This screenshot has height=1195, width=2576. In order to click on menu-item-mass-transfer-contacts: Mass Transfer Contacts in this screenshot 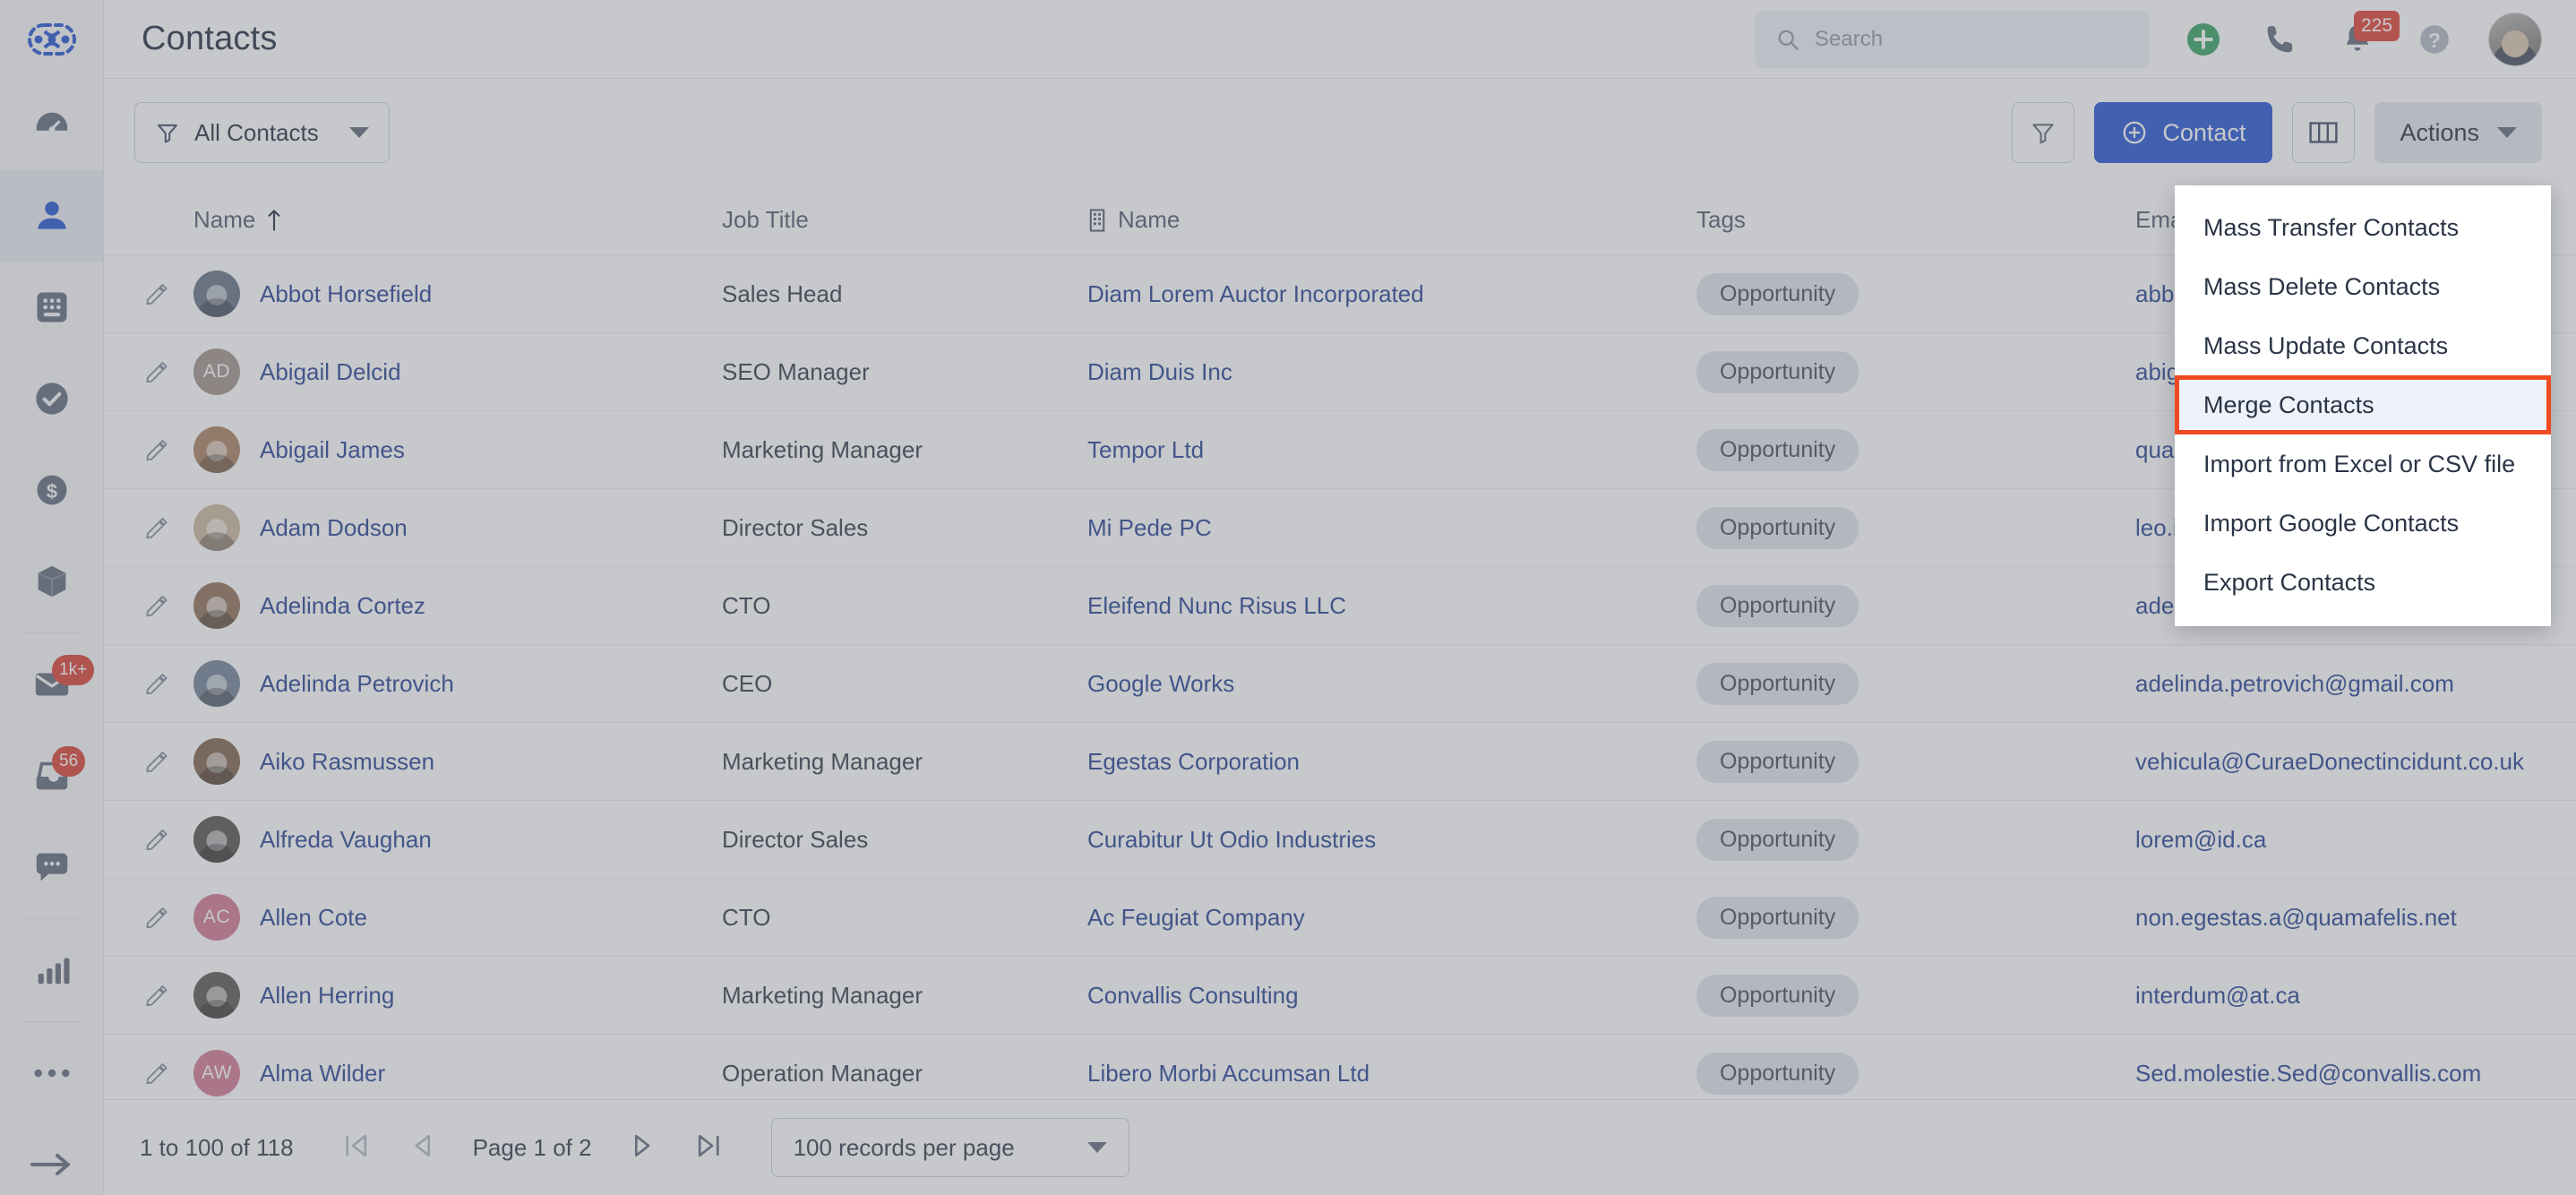, I will do `click(2363, 227)`.